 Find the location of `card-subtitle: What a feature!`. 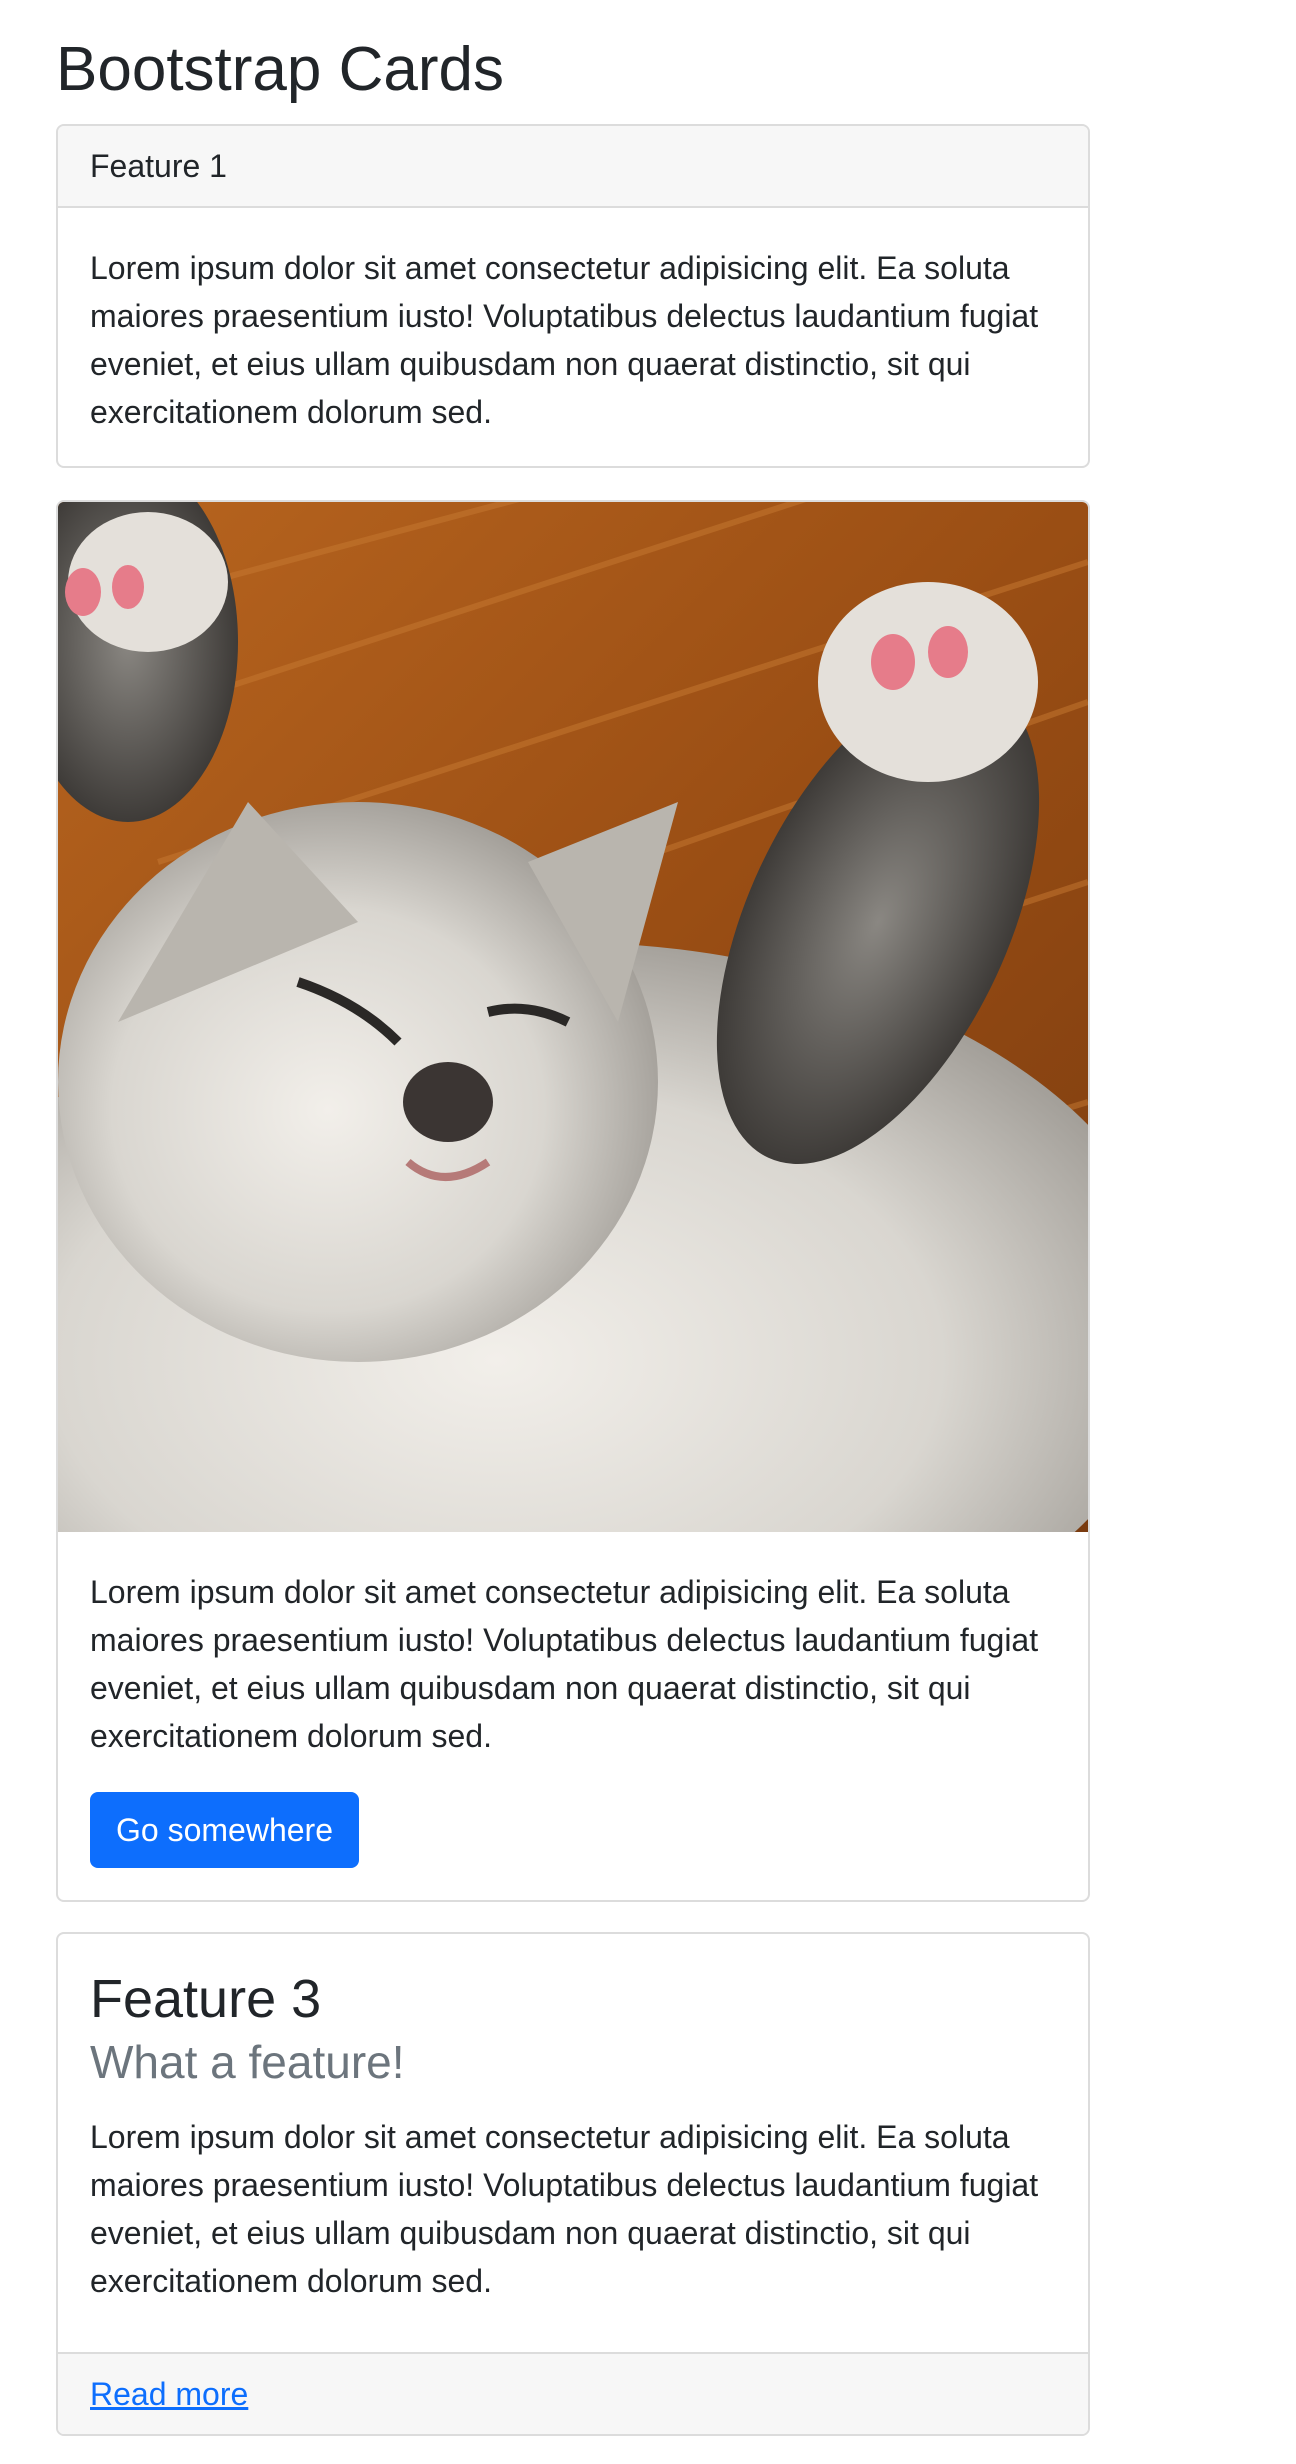

card-subtitle: What a feature! is located at coordinates (247, 2062).